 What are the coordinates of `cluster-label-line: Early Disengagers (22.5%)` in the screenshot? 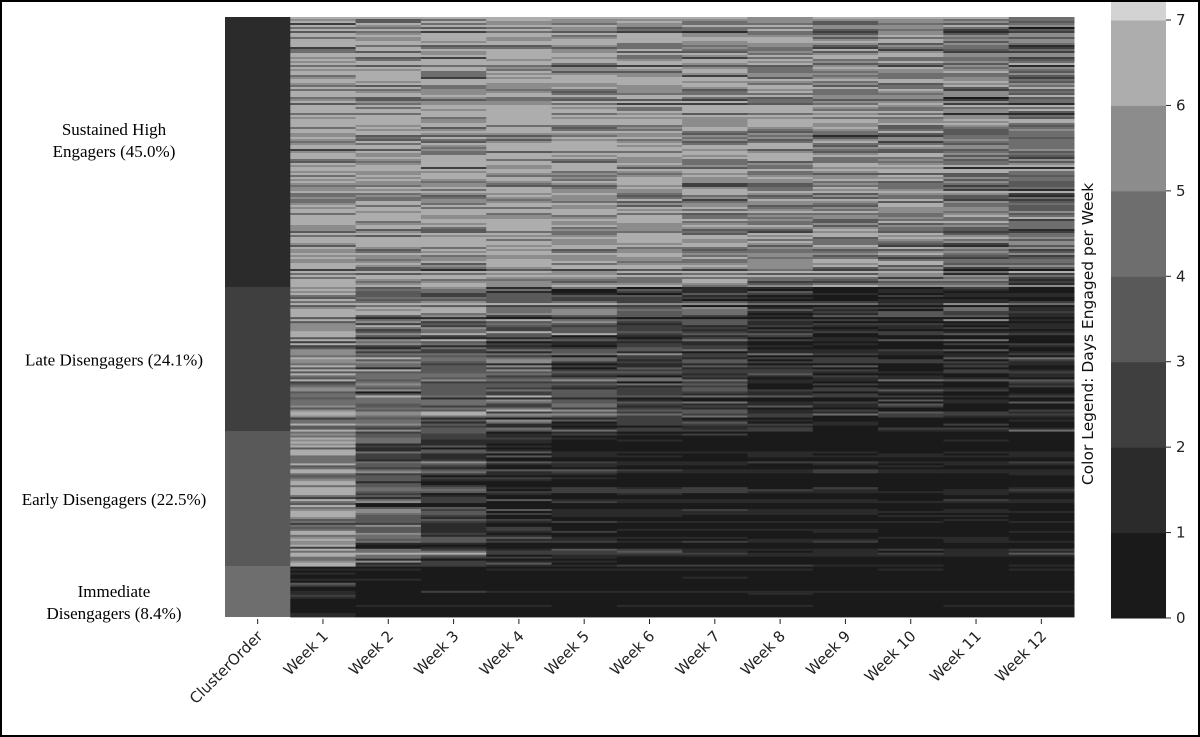 It's located at (114, 499).